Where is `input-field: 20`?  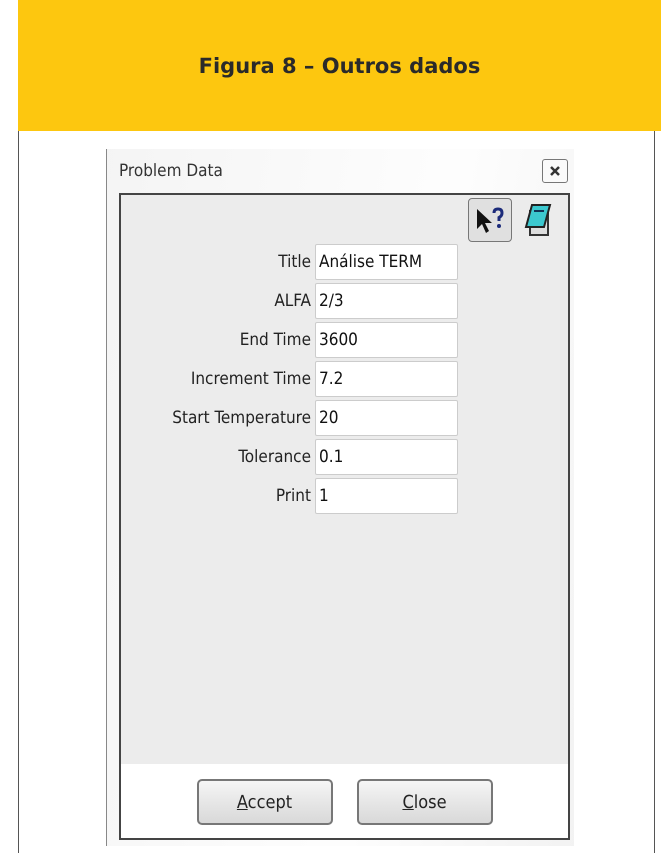 input-field: 20 is located at coordinates (386, 418).